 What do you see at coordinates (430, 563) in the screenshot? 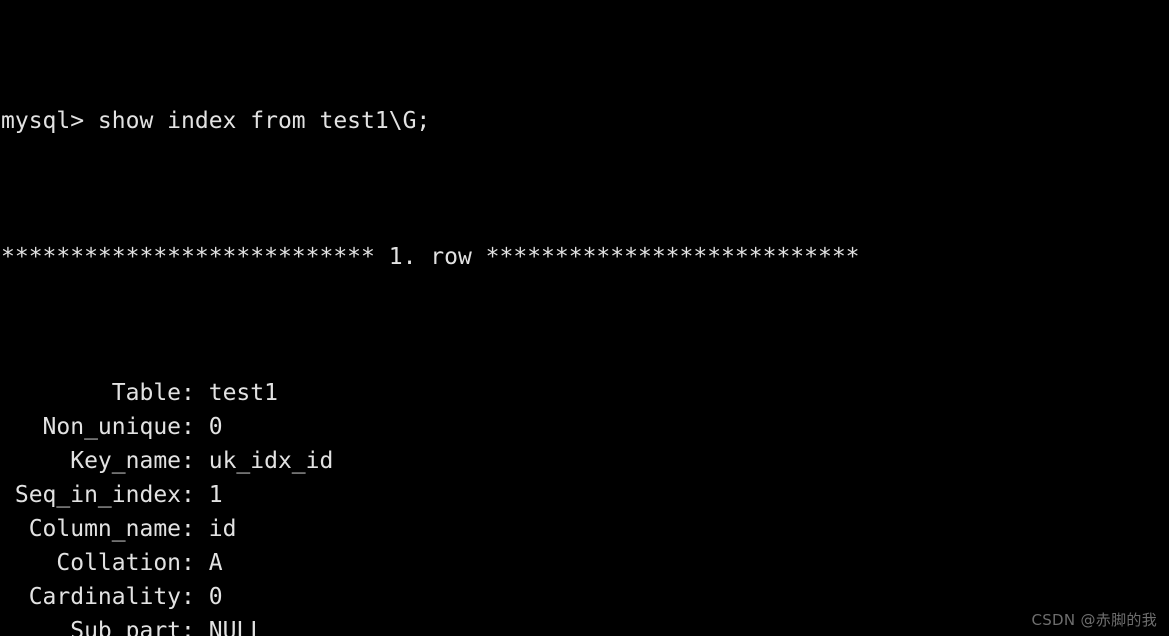
I see `index-field-row: Collation: A` at bounding box center [430, 563].